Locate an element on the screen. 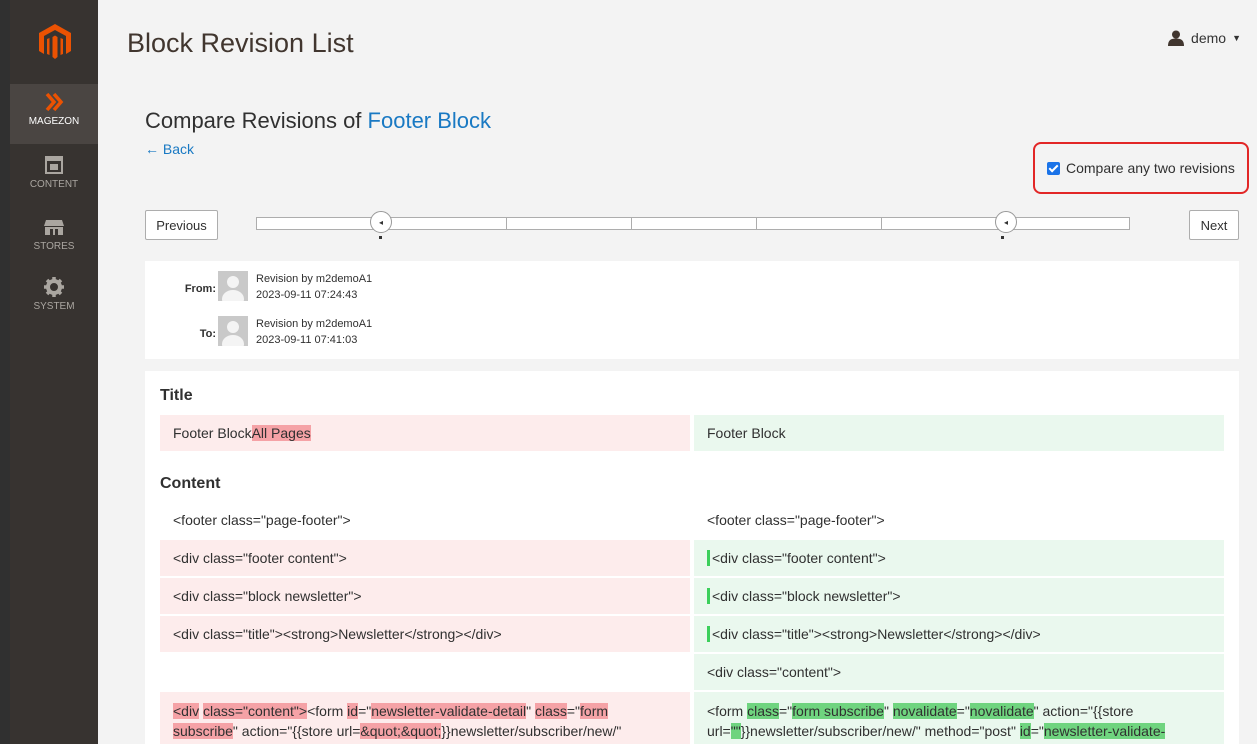 The image size is (1257, 744). sidebar-item-magezon: MAGEZON is located at coordinates (54, 114).